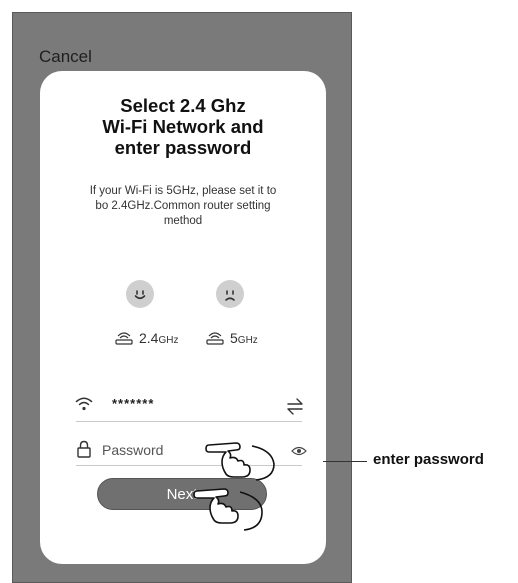  What do you see at coordinates (133, 403) in the screenshot?
I see `wifi-network-field: *******` at bounding box center [133, 403].